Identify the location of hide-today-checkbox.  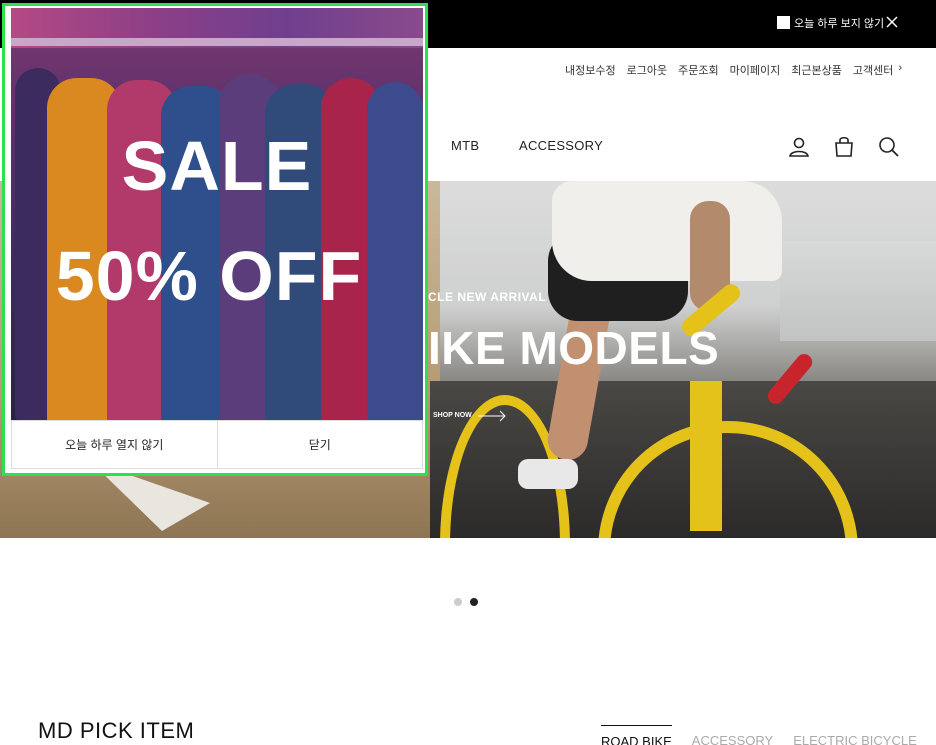
(783, 22).